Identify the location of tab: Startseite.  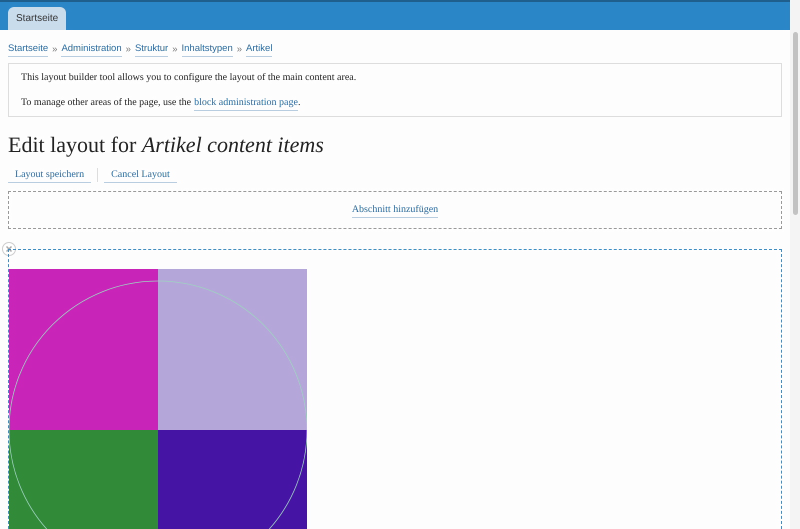
(37, 18).